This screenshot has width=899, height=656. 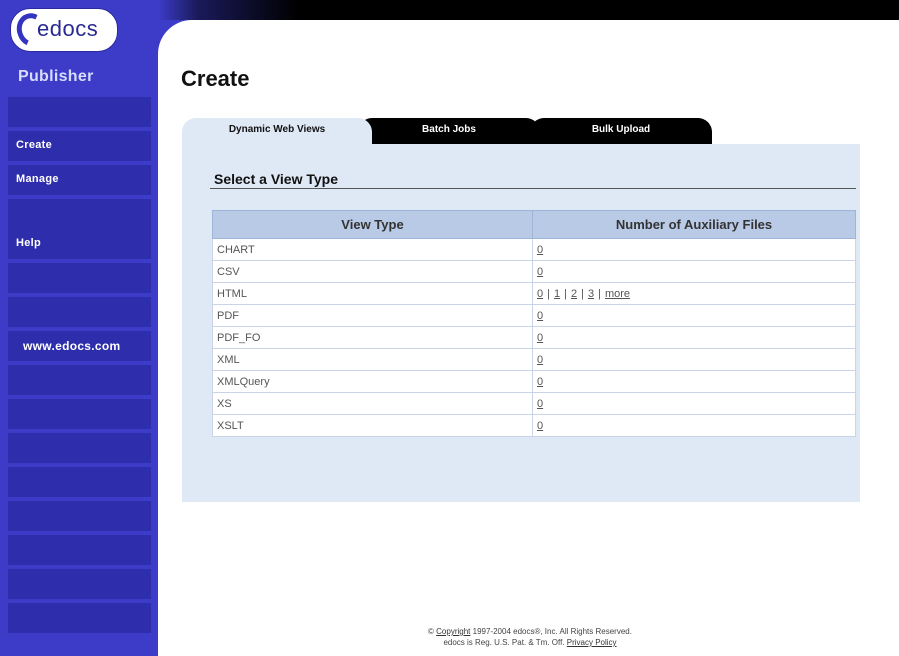 What do you see at coordinates (621, 132) in the screenshot?
I see `tab-bulk-upload: Bulk Upload` at bounding box center [621, 132].